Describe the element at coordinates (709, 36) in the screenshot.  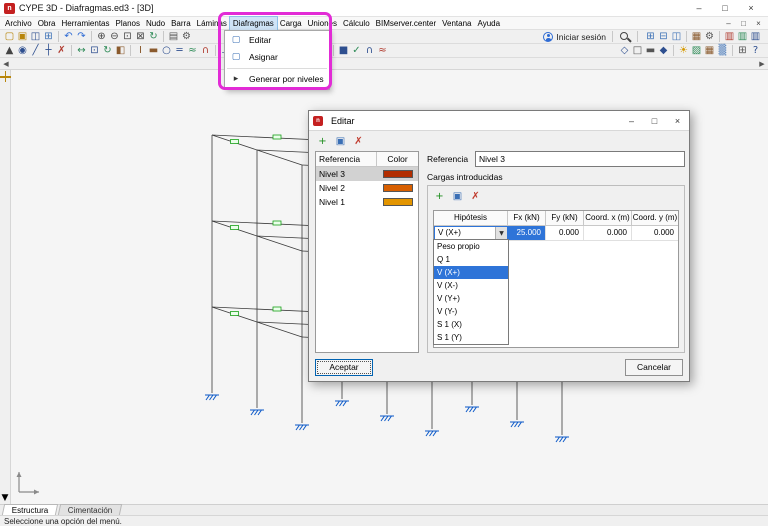
I see `display-options-icon: ⚙` at that location.